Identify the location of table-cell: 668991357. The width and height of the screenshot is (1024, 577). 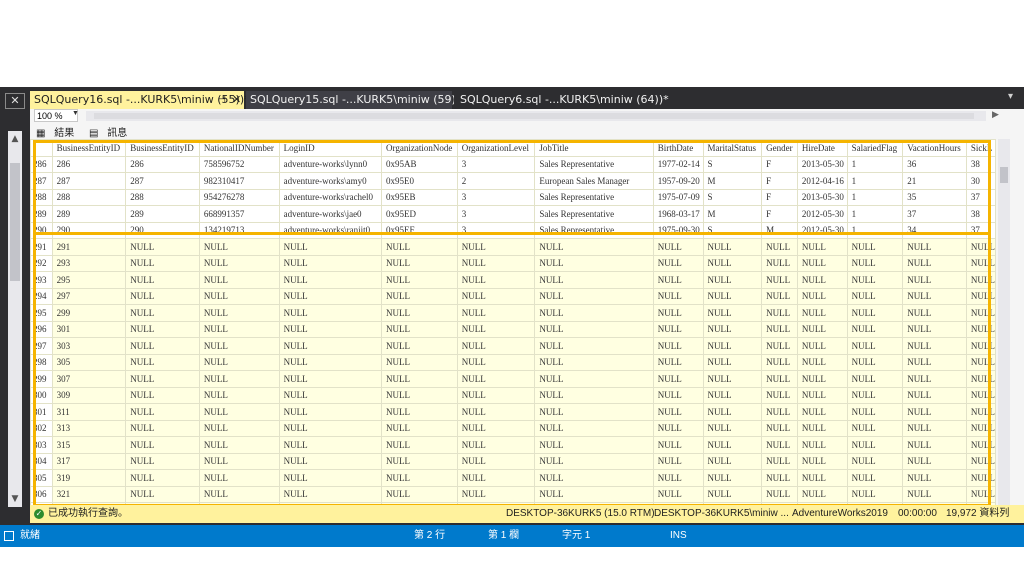
(239, 214).